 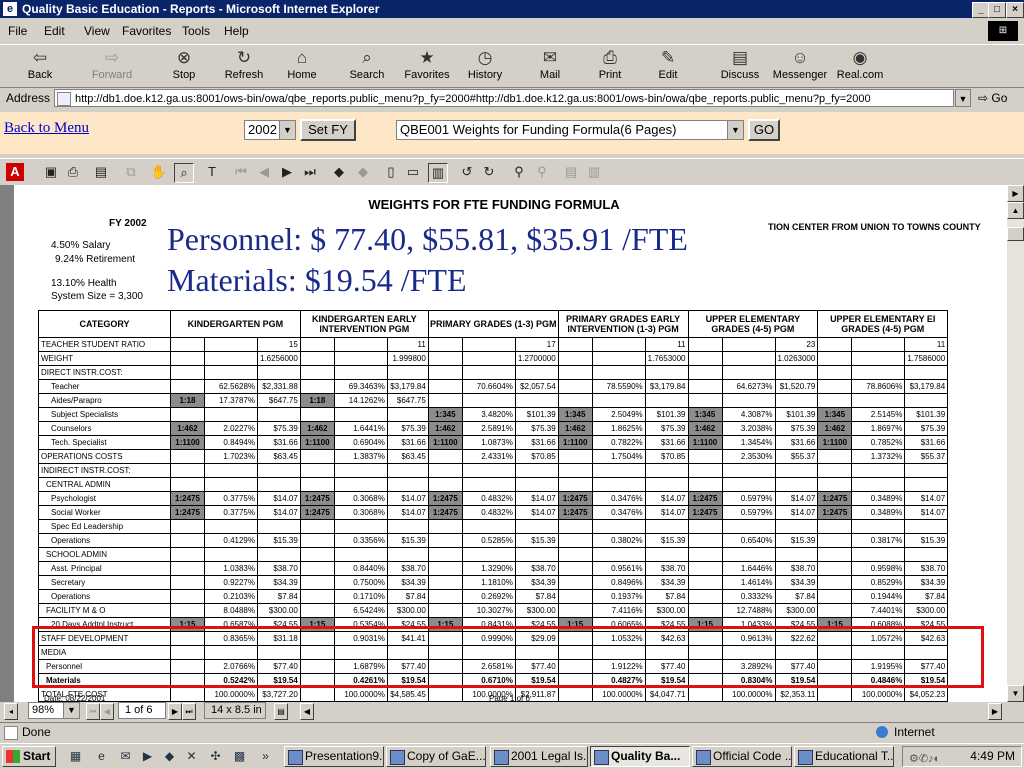 I want to click on scroll-left-arrow-icon: ◀, so click(x=307, y=711).